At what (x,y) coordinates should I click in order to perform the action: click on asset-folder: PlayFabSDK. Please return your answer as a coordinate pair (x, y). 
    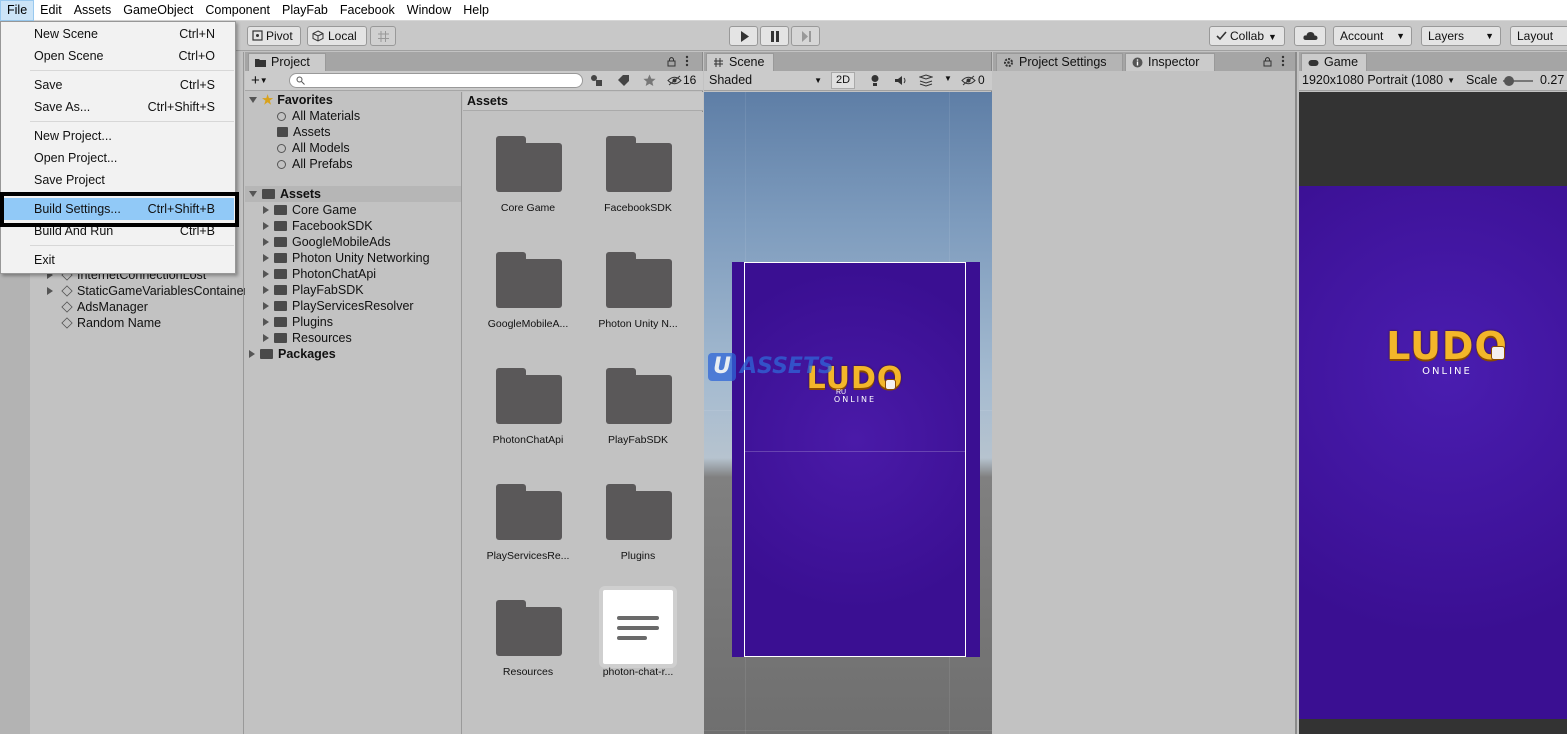
    Looking at the image, I should click on (638, 403).